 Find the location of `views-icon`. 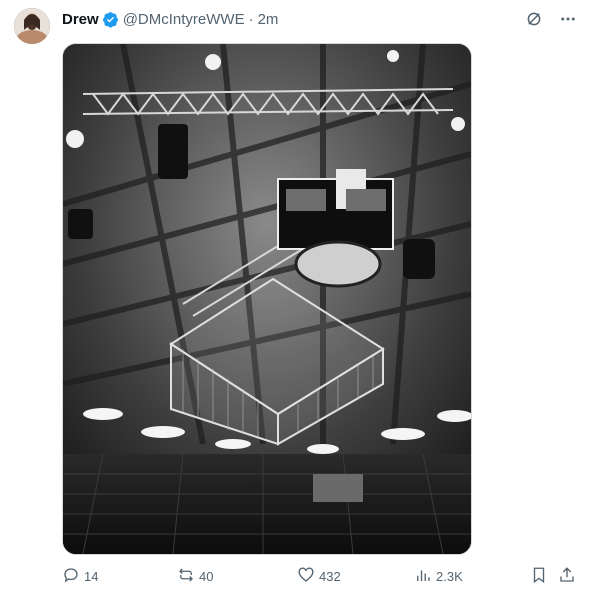

views-icon is located at coordinates (423, 576).